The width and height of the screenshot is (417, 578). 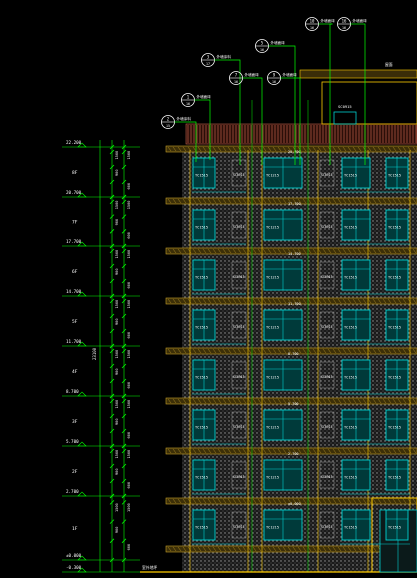 I want to click on floor-level-text: 2.700, so click(x=293, y=454).